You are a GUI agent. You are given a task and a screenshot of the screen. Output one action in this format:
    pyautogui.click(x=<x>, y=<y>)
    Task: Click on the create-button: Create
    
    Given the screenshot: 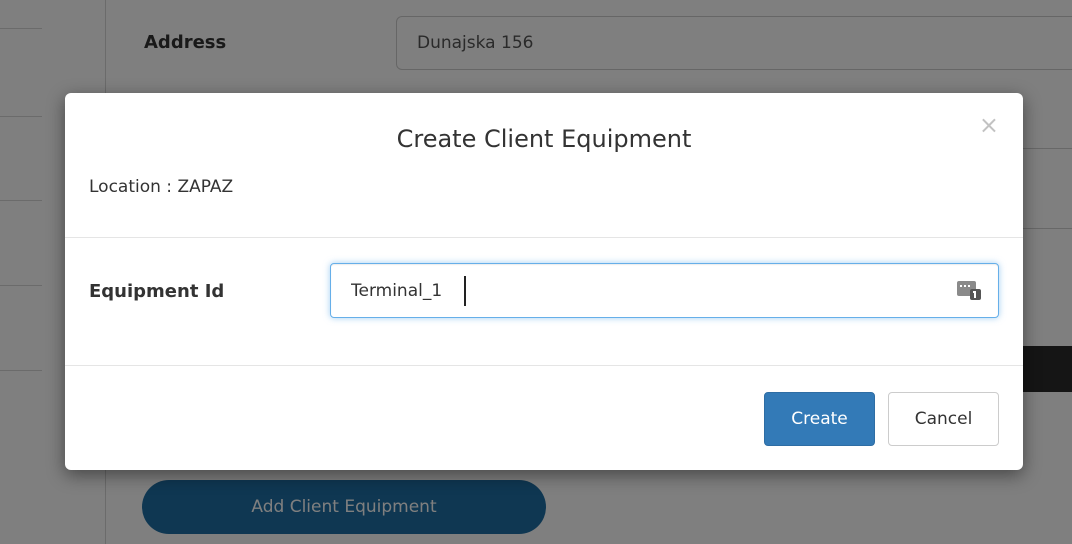 What is the action you would take?
    pyautogui.click(x=819, y=419)
    